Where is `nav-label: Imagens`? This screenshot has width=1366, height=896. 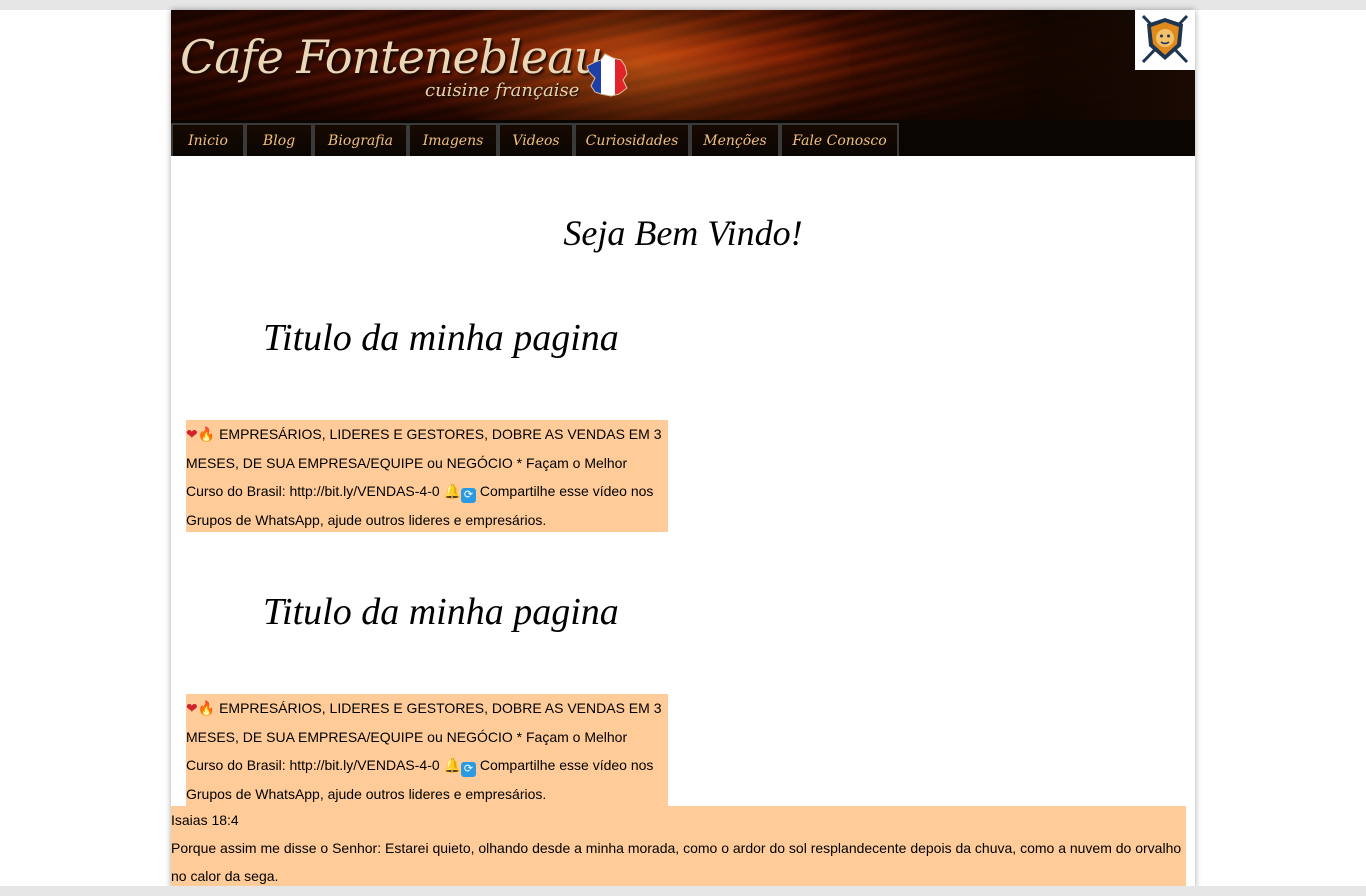
nav-label: Imagens is located at coordinates (453, 140).